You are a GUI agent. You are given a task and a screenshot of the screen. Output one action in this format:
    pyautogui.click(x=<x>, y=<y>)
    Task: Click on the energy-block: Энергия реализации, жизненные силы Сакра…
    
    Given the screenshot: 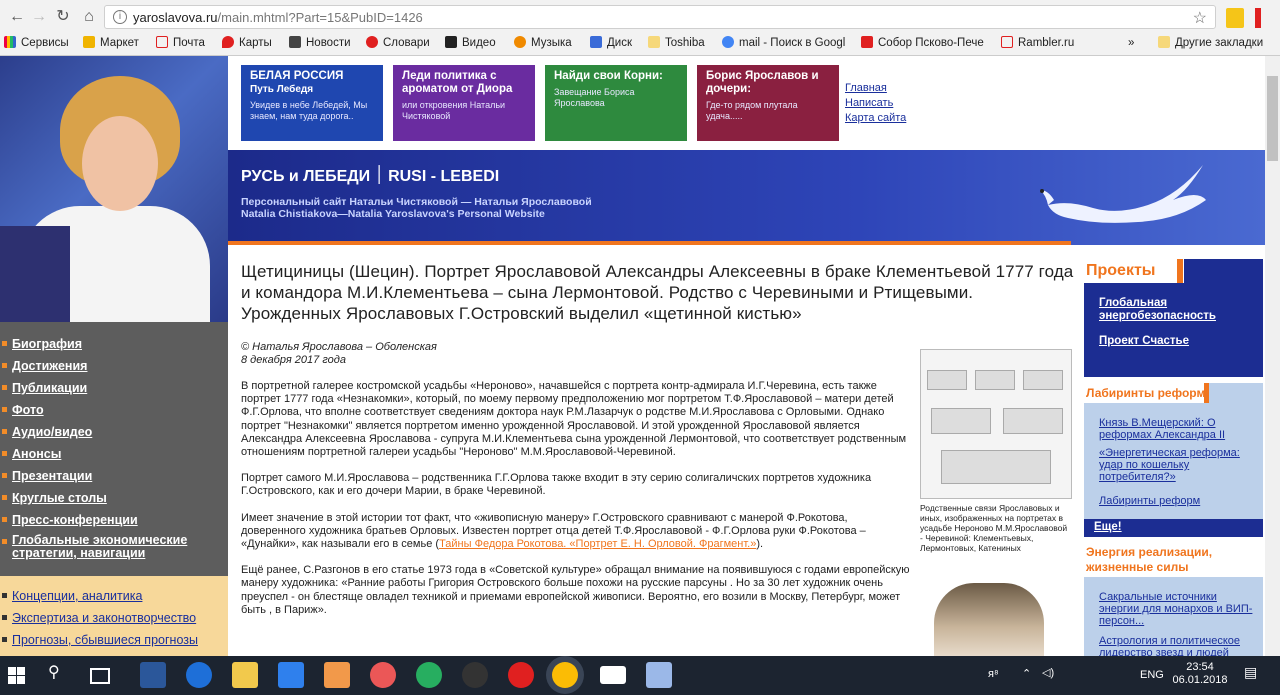 What is the action you would take?
    pyautogui.click(x=1173, y=599)
    